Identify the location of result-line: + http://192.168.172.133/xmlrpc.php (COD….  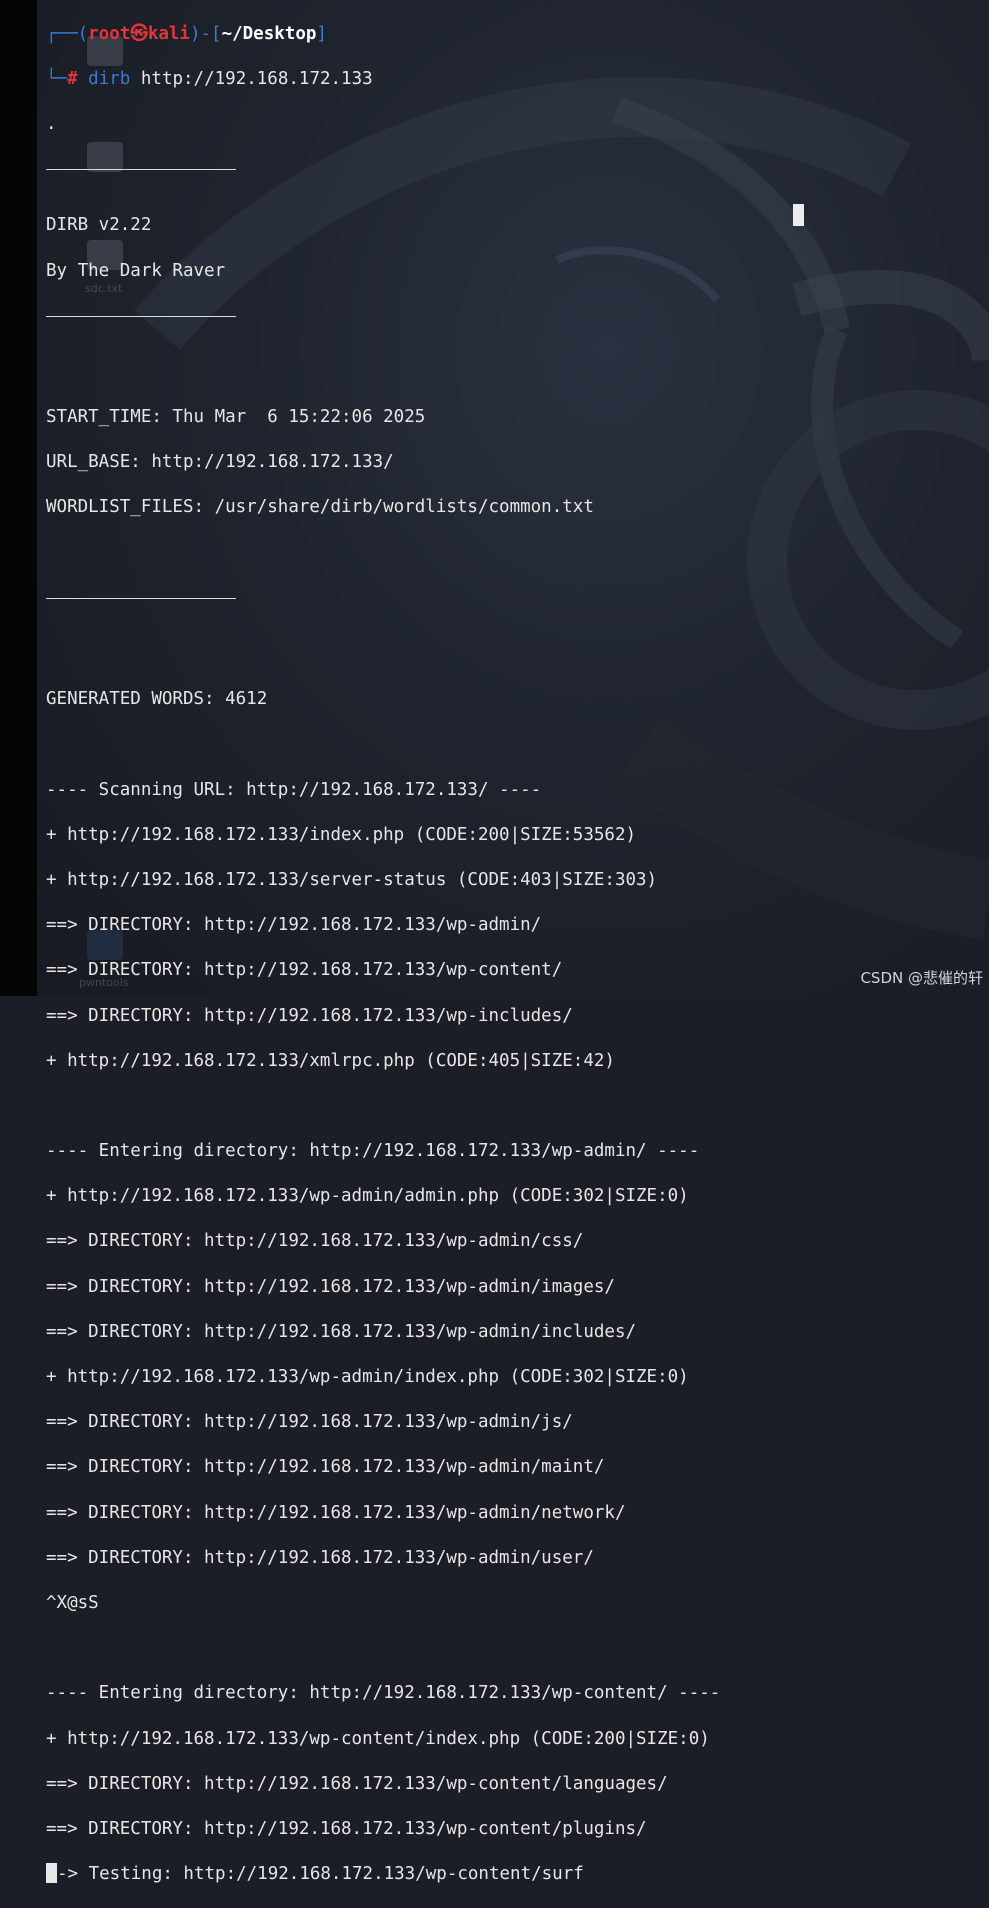
(330, 1060).